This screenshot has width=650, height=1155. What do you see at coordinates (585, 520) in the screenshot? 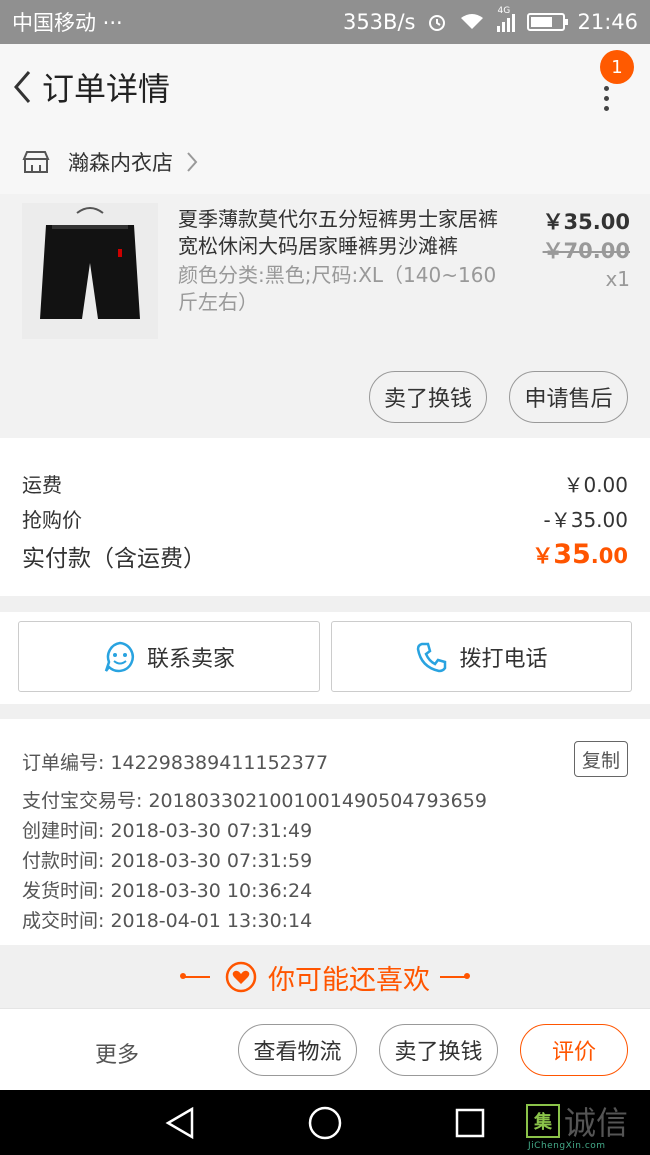
I see `flash-price-value: -￥35.00` at bounding box center [585, 520].